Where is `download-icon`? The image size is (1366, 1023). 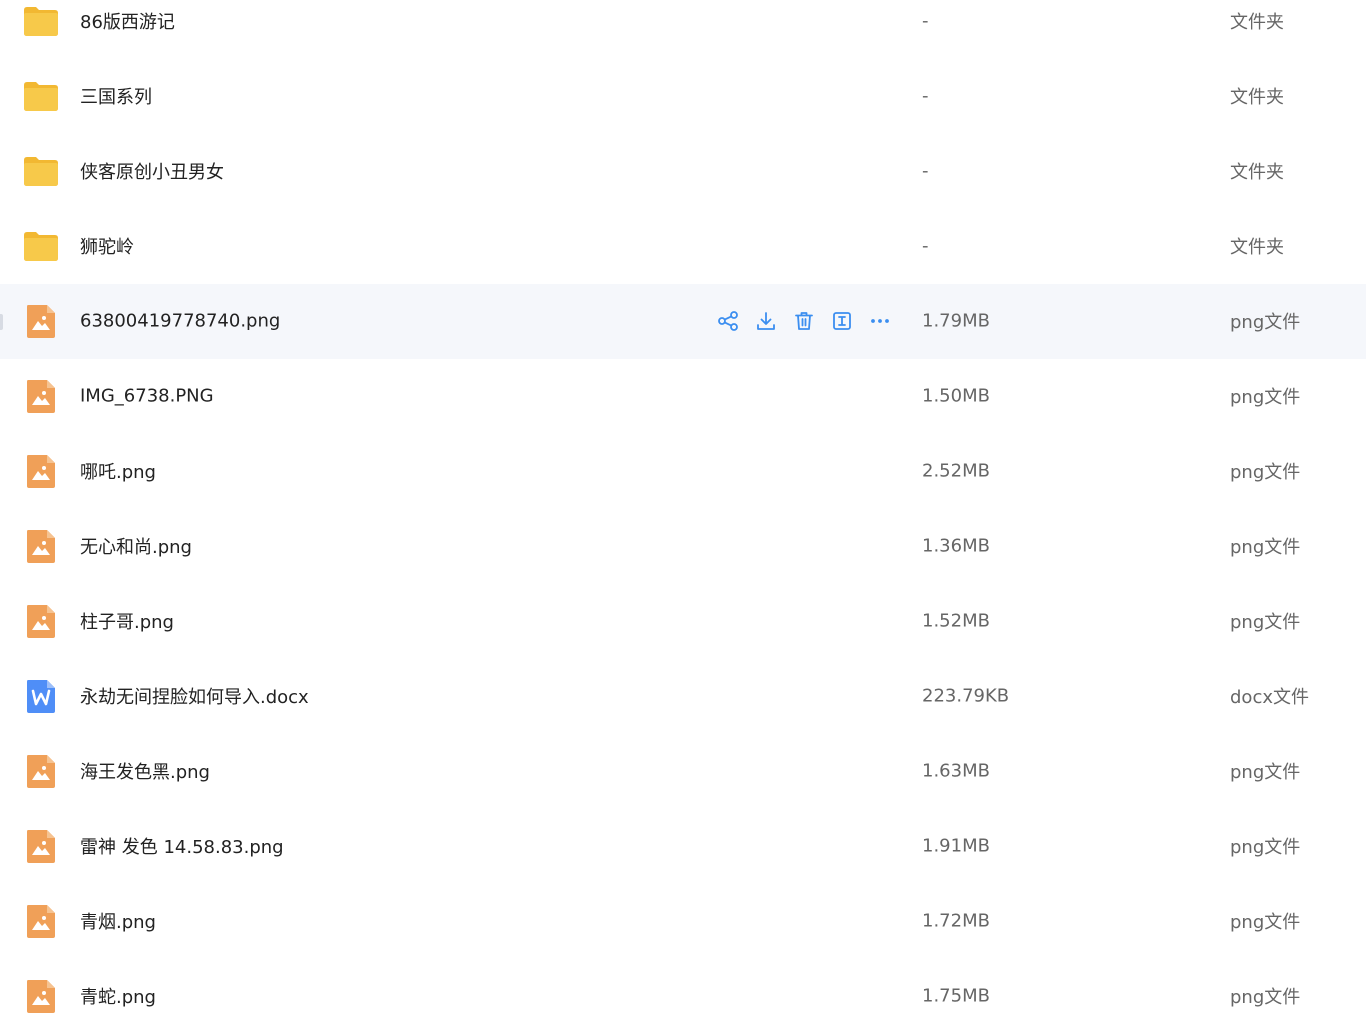 download-icon is located at coordinates (766, 321).